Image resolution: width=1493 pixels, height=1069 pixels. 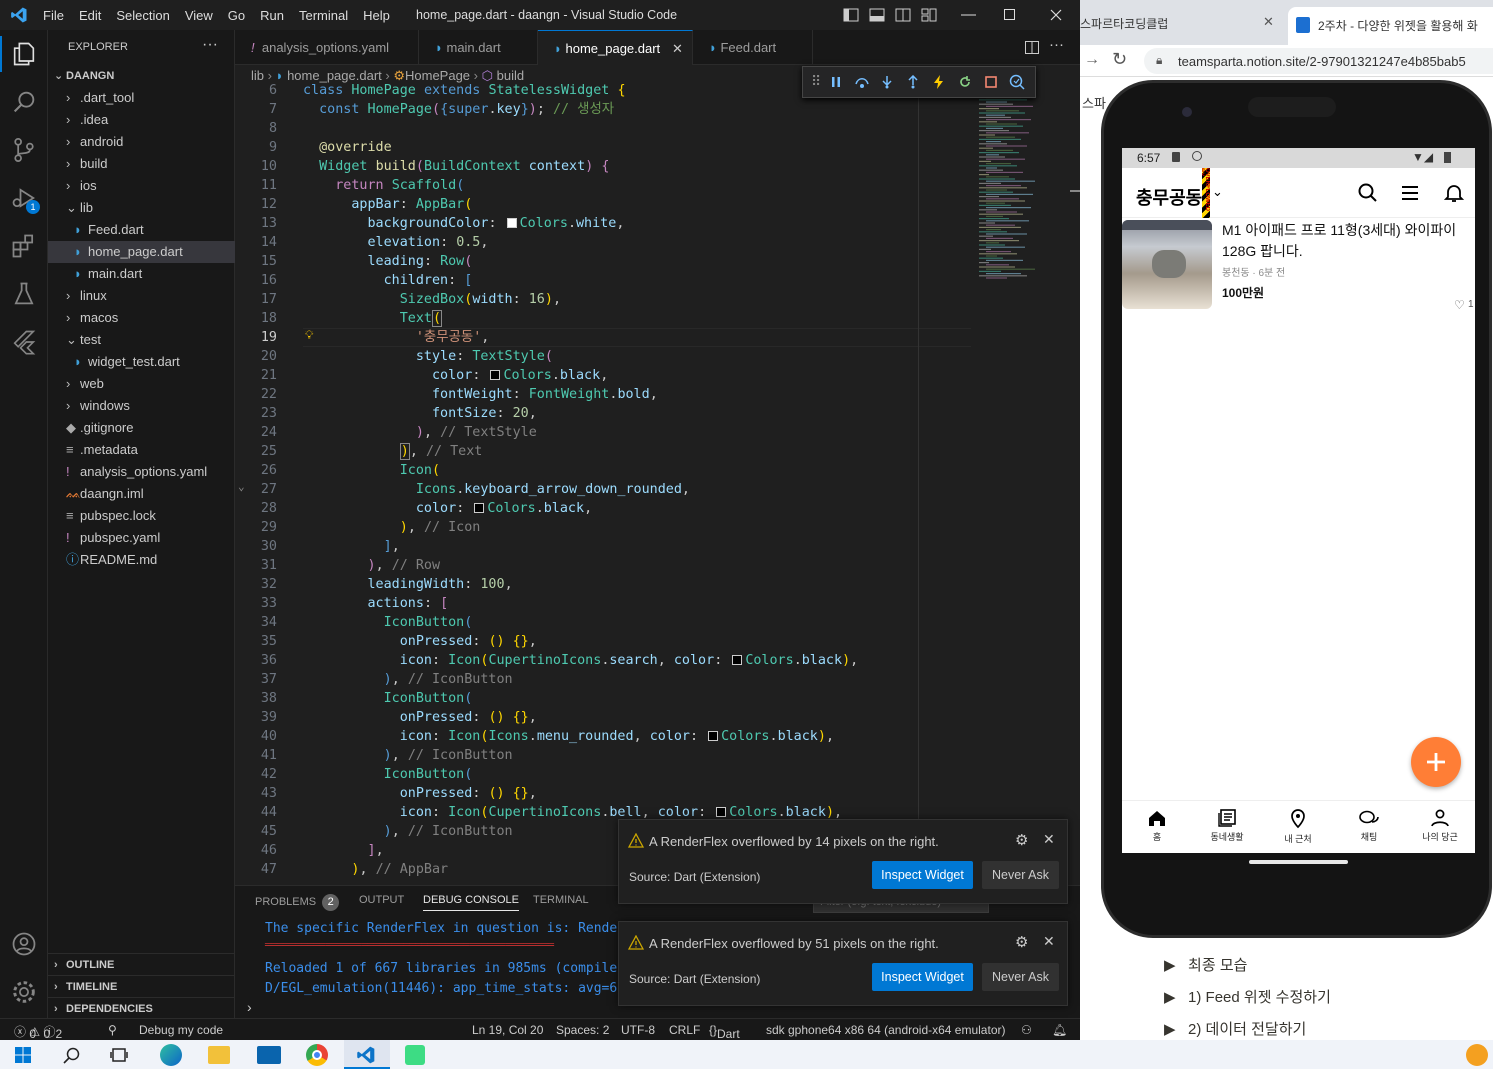 What do you see at coordinates (1368, 193) in the screenshot?
I see `search-icon` at bounding box center [1368, 193].